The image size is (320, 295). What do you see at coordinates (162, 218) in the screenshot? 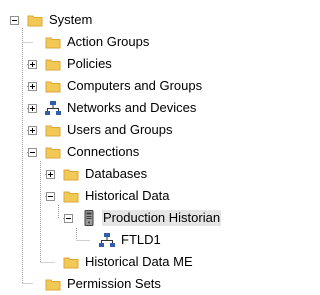
I see `tree-item-label: Production Historian` at bounding box center [162, 218].